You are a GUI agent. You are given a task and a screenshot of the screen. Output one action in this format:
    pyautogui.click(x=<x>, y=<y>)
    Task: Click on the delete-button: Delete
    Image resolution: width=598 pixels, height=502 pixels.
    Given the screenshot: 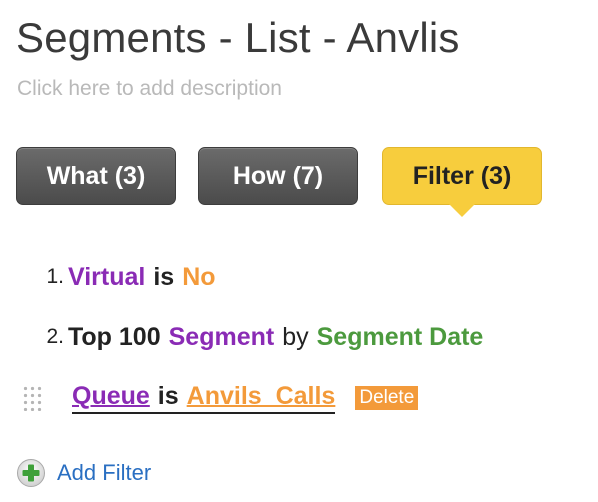 What is the action you would take?
    pyautogui.click(x=387, y=398)
    